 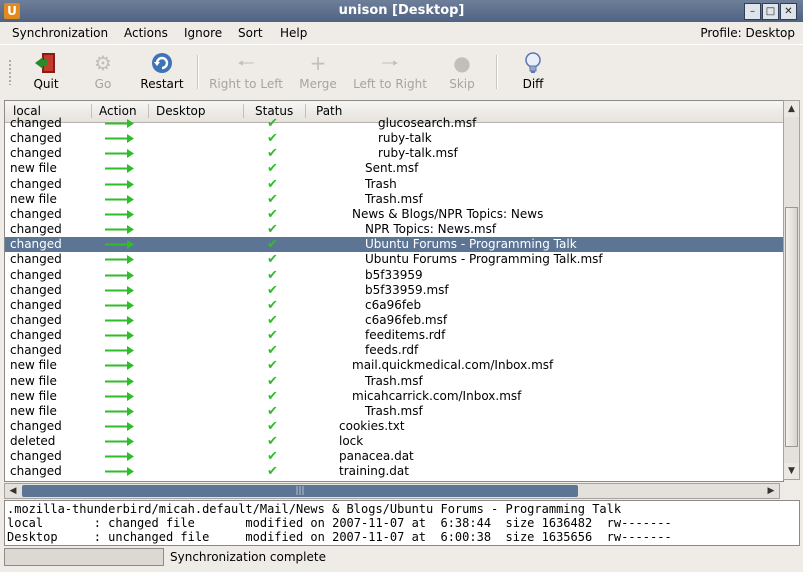 I want to click on row-path: Trash.msf, so click(x=394, y=198).